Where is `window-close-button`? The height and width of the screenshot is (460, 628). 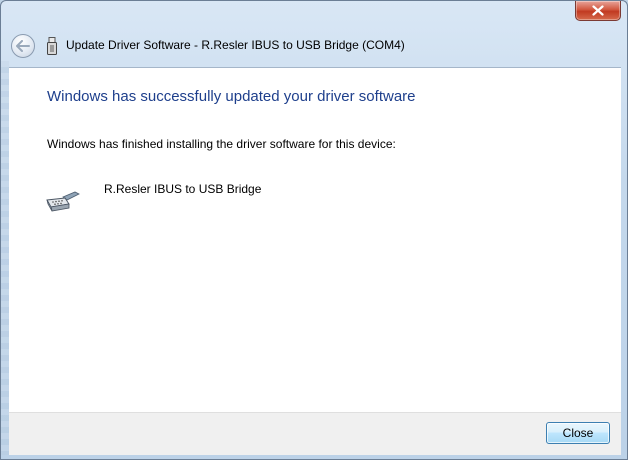
window-close-button is located at coordinates (598, 11).